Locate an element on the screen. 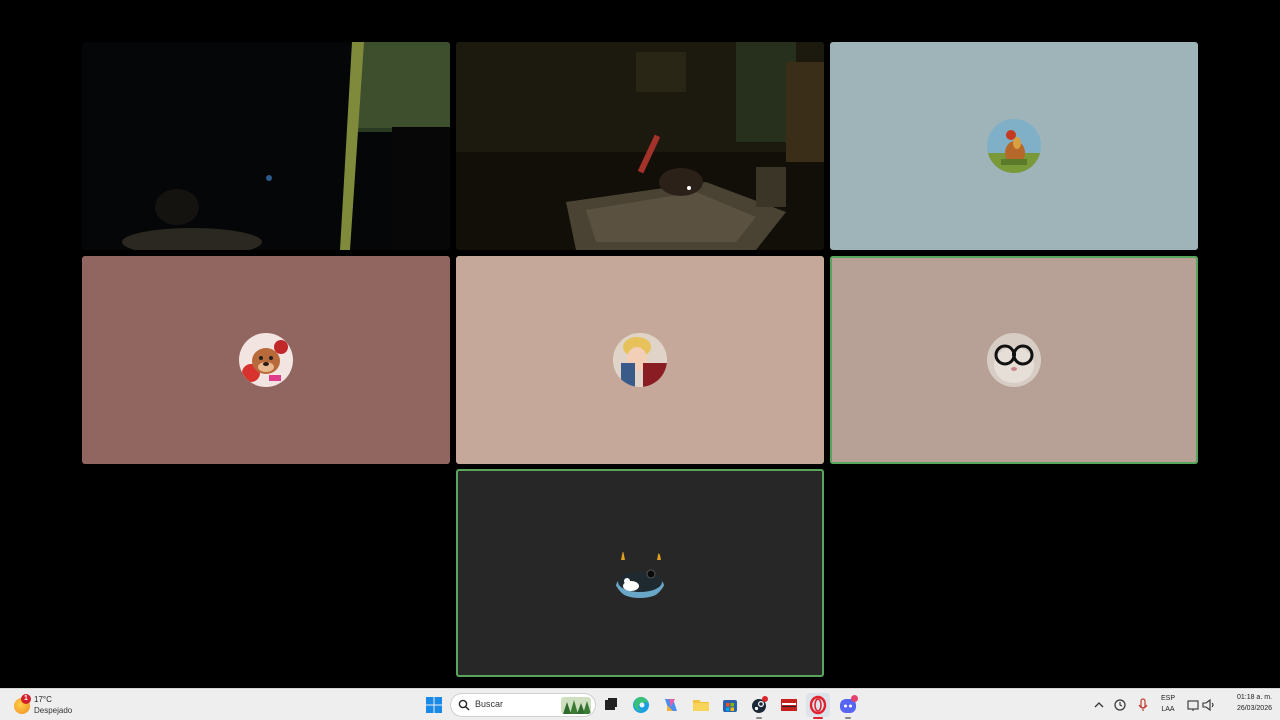 This screenshot has width=1280, height=720. edge-browser-icon is located at coordinates (641, 705).